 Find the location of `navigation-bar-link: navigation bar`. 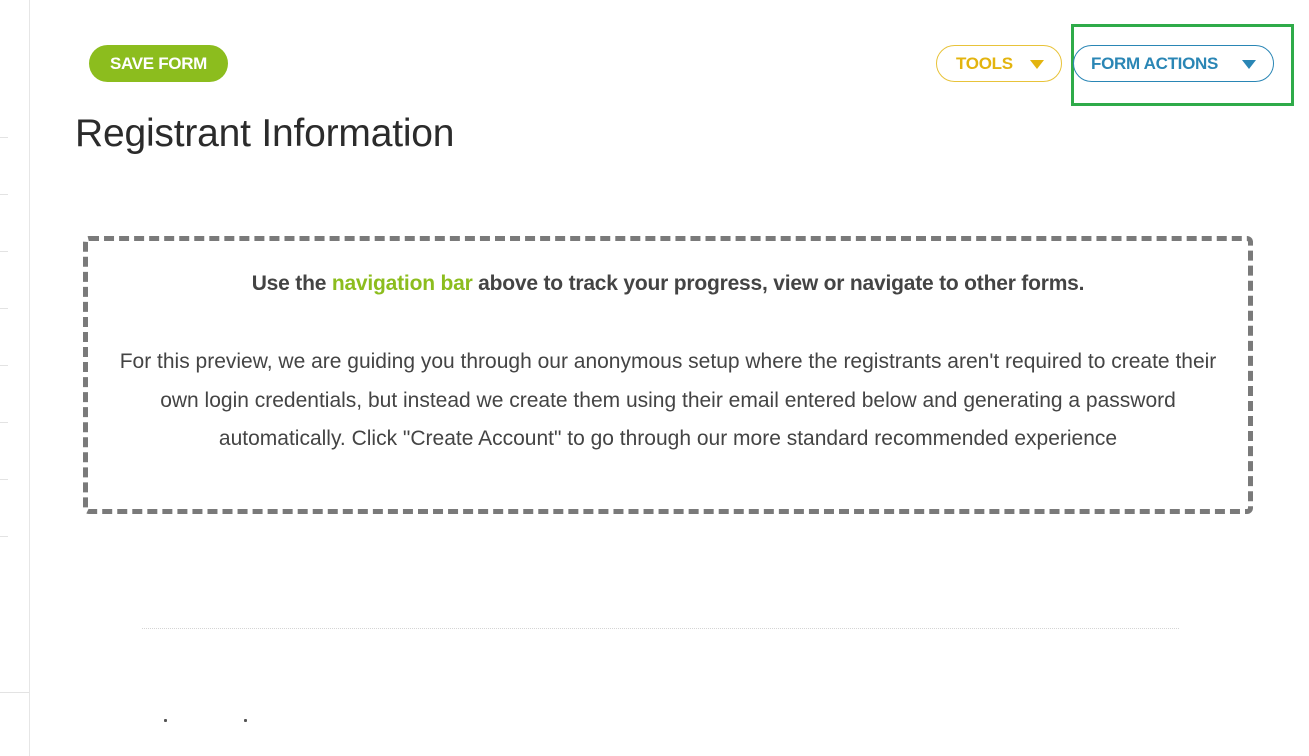

navigation-bar-link: navigation bar is located at coordinates (402, 283).